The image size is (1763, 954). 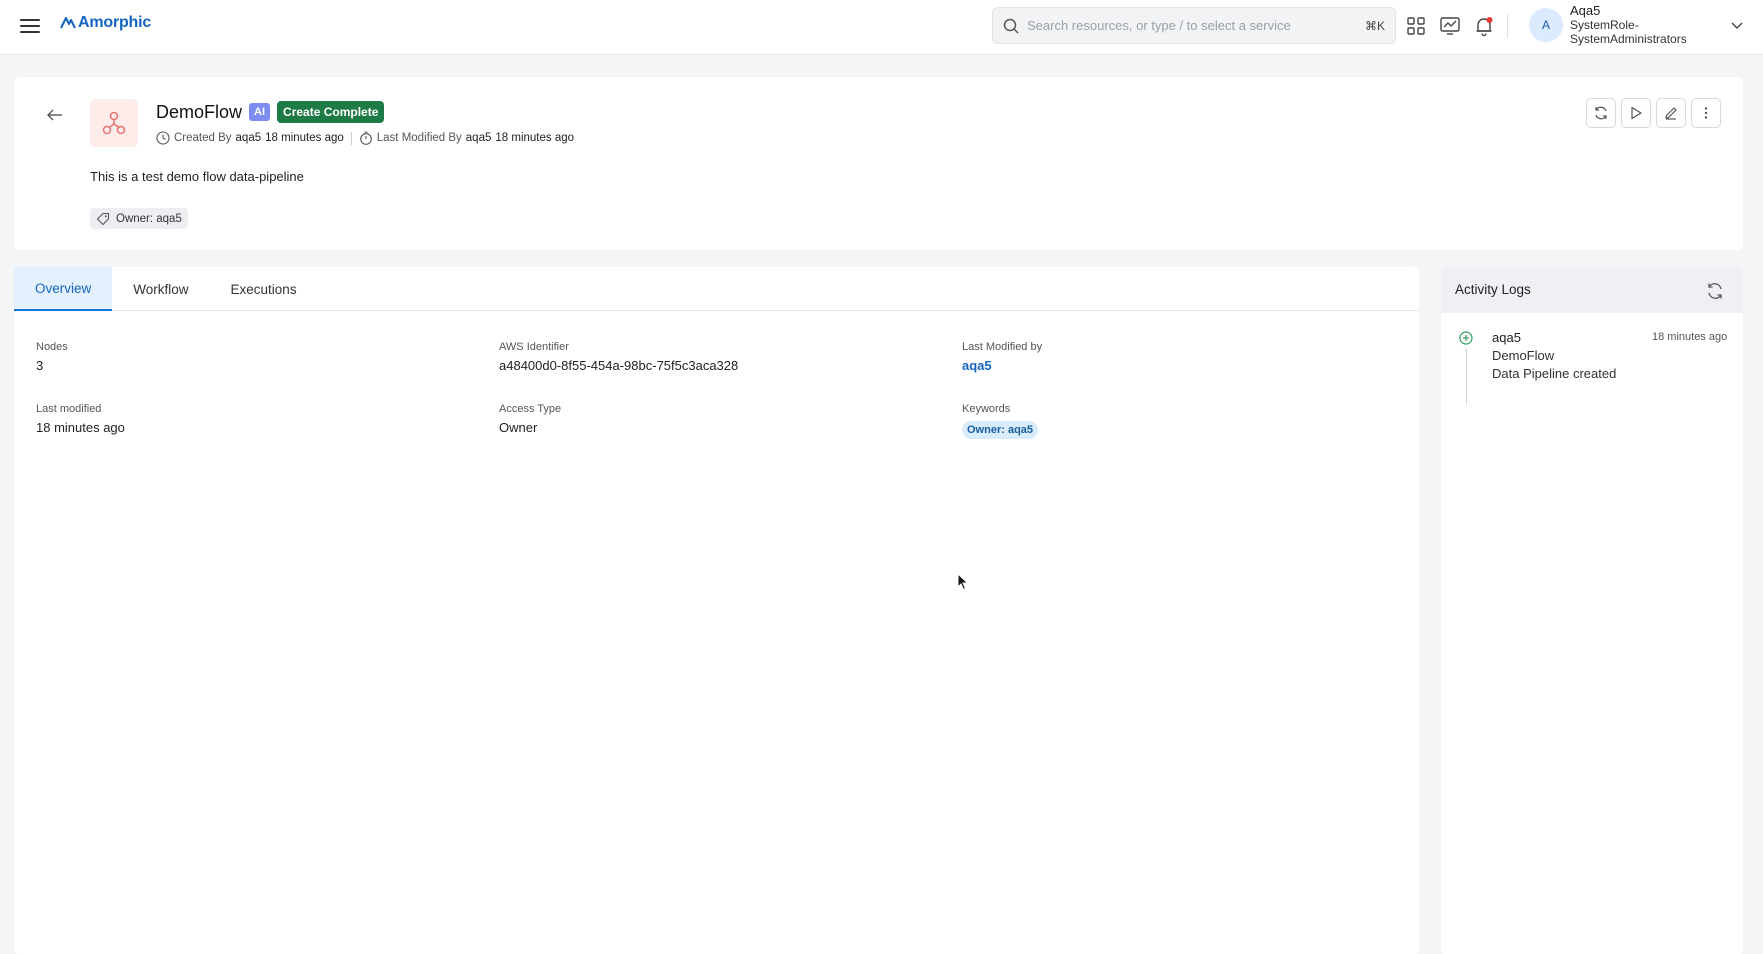 What do you see at coordinates (1484, 26) in the screenshot?
I see `notification-bell-icon` at bounding box center [1484, 26].